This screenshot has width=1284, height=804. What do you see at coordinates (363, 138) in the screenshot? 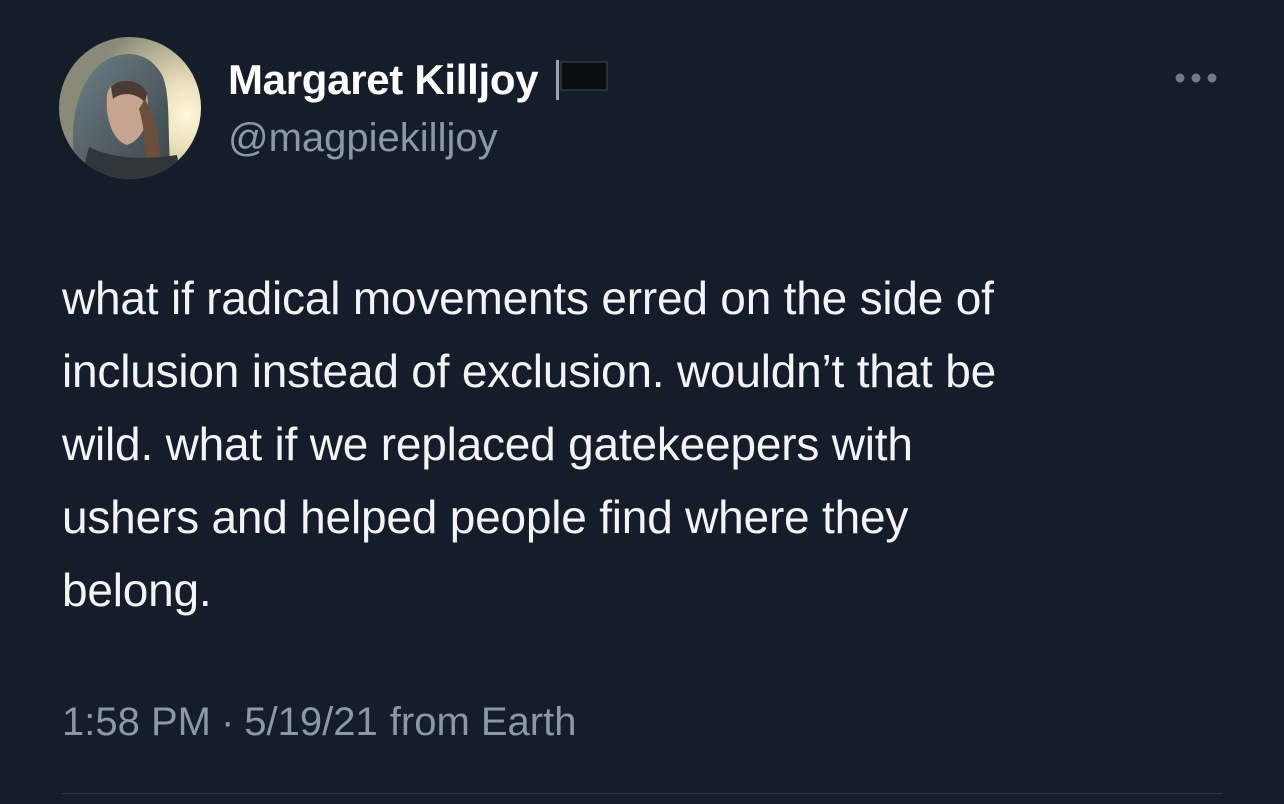
I see `user-handle: @magpiekilljoy` at bounding box center [363, 138].